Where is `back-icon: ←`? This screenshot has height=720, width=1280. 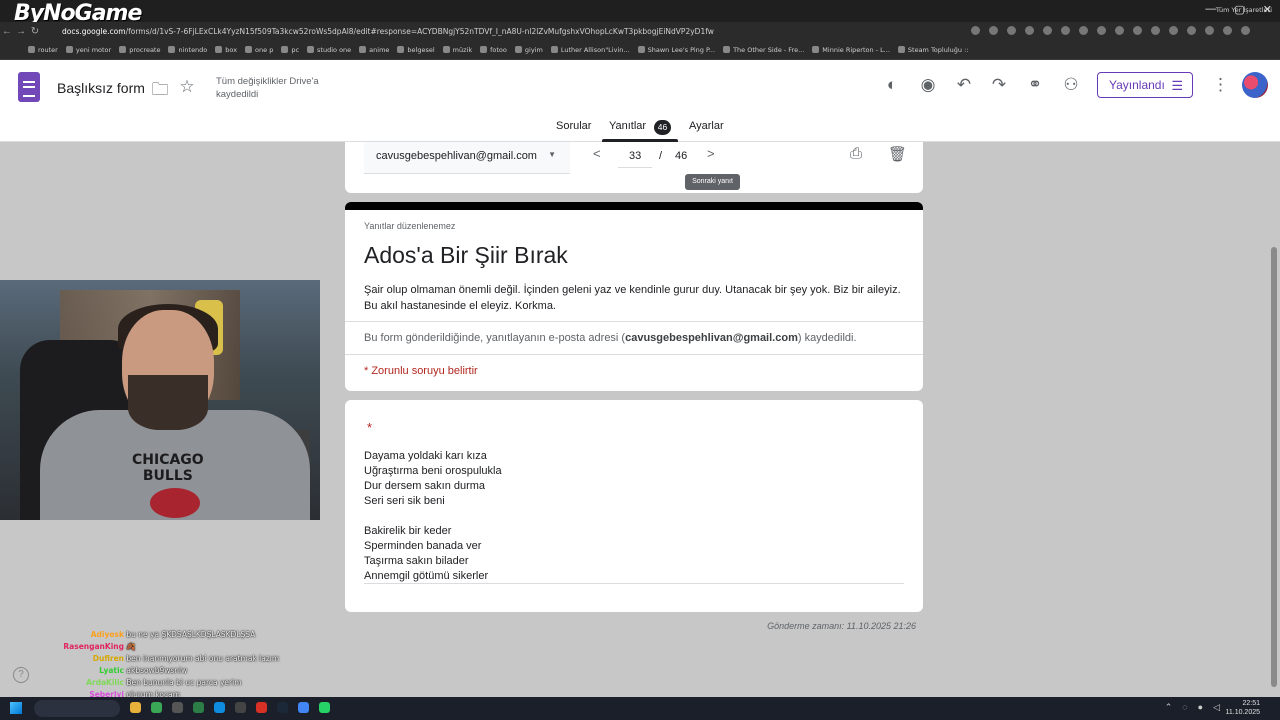 back-icon: ← is located at coordinates (7, 31).